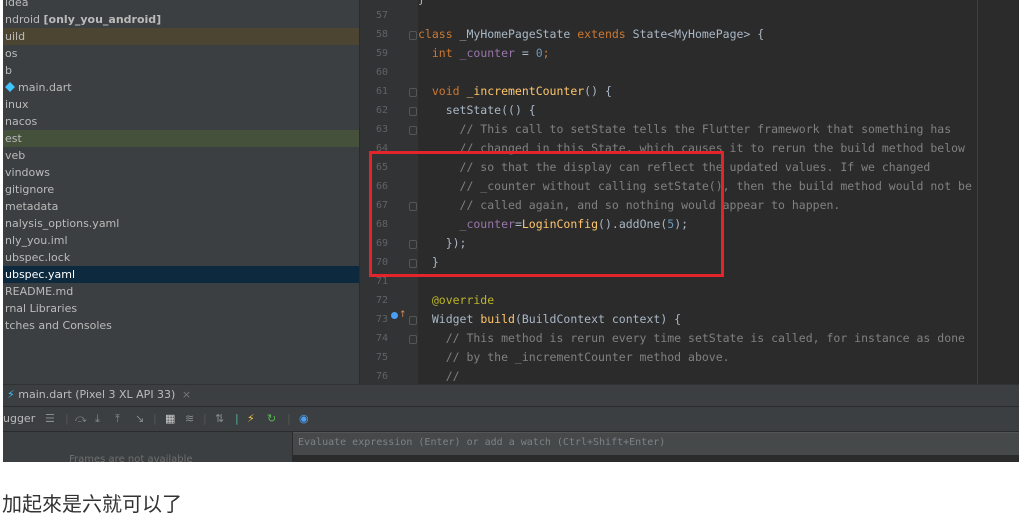  Describe the element at coordinates (181, 104) in the screenshot. I see `tree-item-linux: inux` at that location.